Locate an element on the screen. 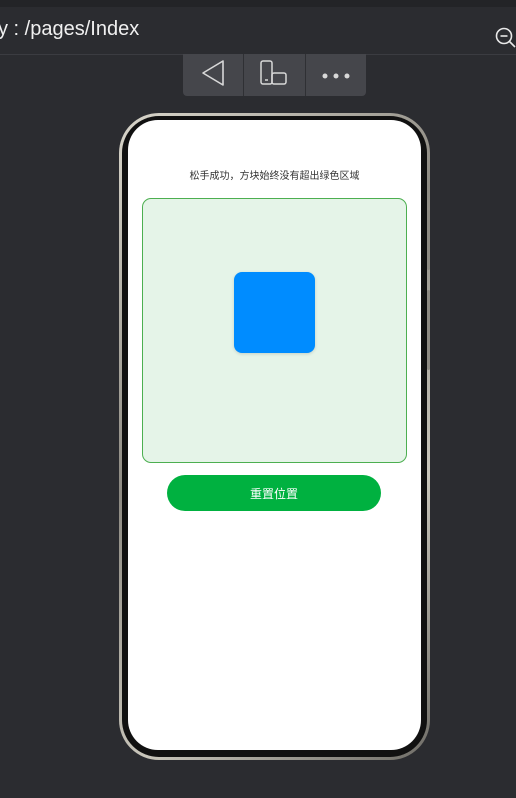  previewer-header: y : /pages/Index is located at coordinates (258, 31).